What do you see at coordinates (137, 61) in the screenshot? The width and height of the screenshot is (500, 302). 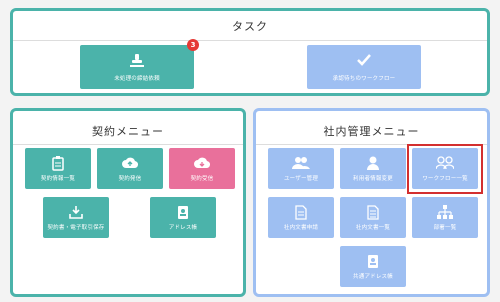 I see `stamp-icon` at bounding box center [137, 61].